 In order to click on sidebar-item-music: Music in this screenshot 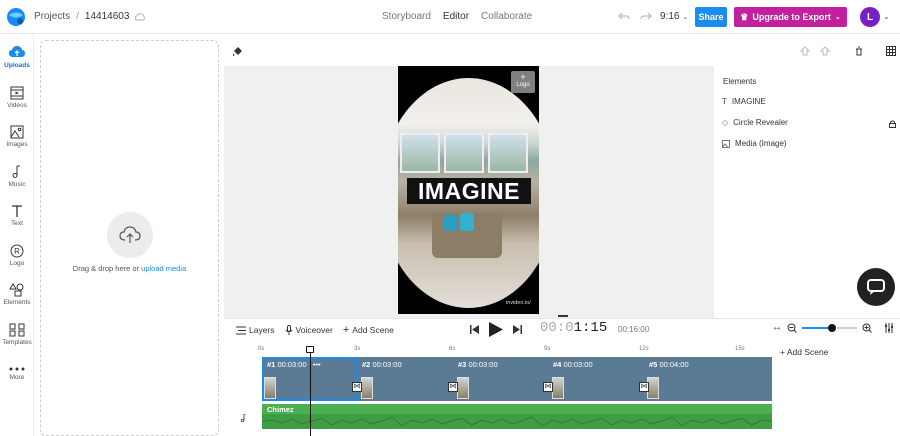, I will do `click(17, 176)`.